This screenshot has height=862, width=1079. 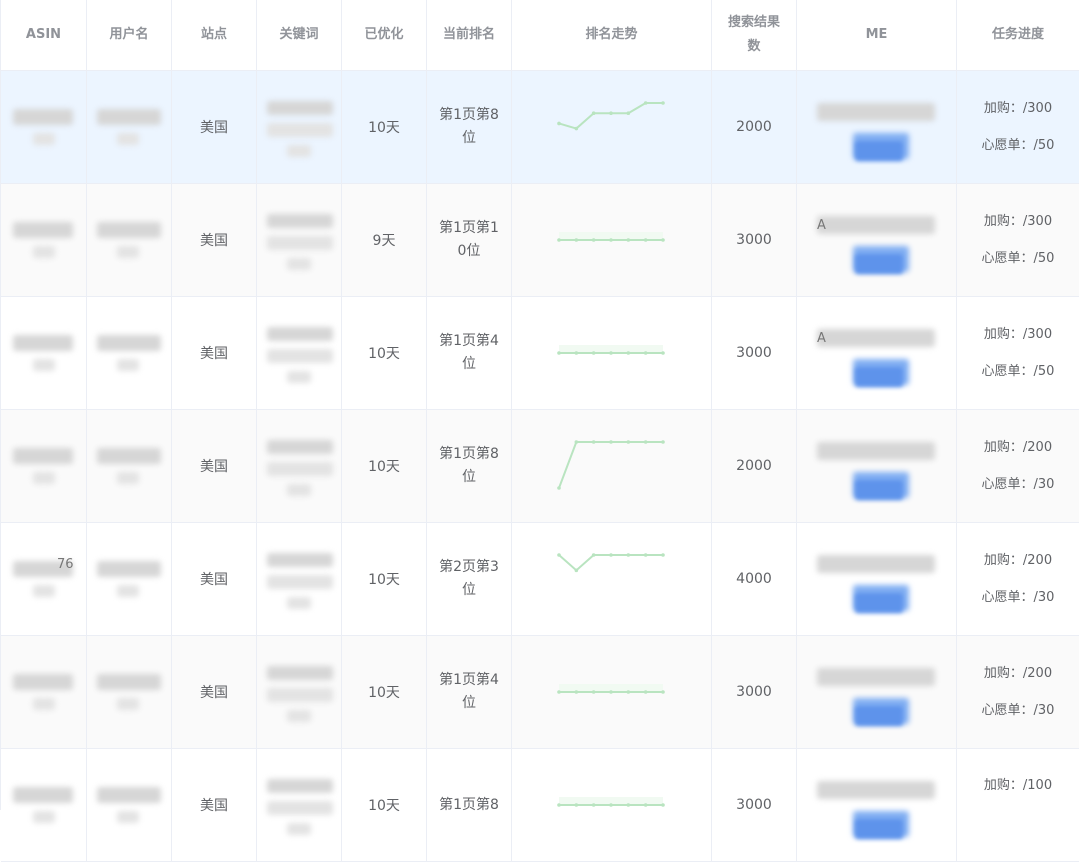 What do you see at coordinates (384, 353) in the screenshot?
I see `cell-optimized-days: 10天` at bounding box center [384, 353].